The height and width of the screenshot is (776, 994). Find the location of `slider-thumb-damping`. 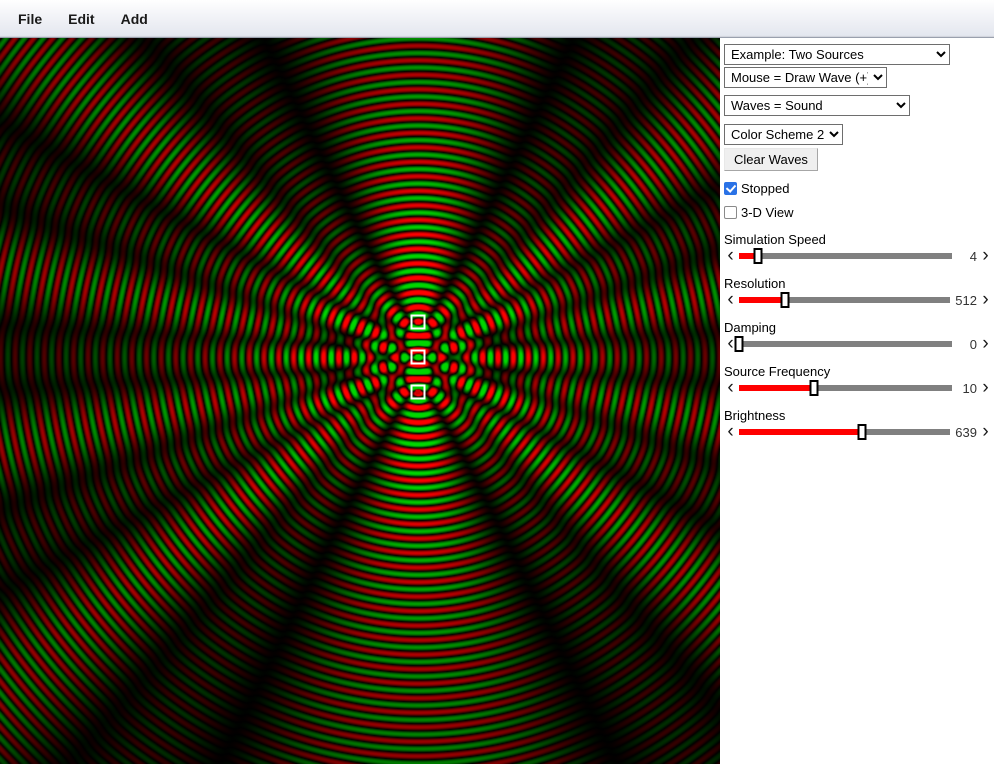

slider-thumb-damping is located at coordinates (739, 344).